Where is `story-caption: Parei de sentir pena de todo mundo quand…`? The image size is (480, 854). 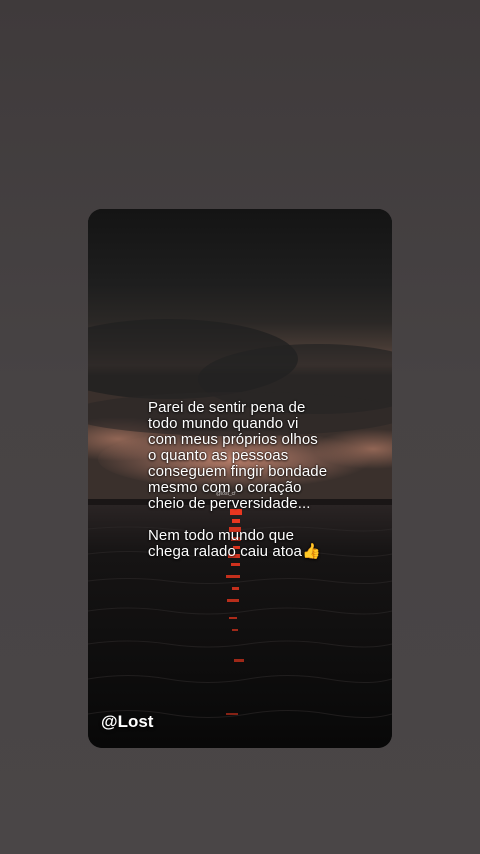
story-caption: Parei de sentir pena de todo mundo quand… is located at coordinates (268, 480).